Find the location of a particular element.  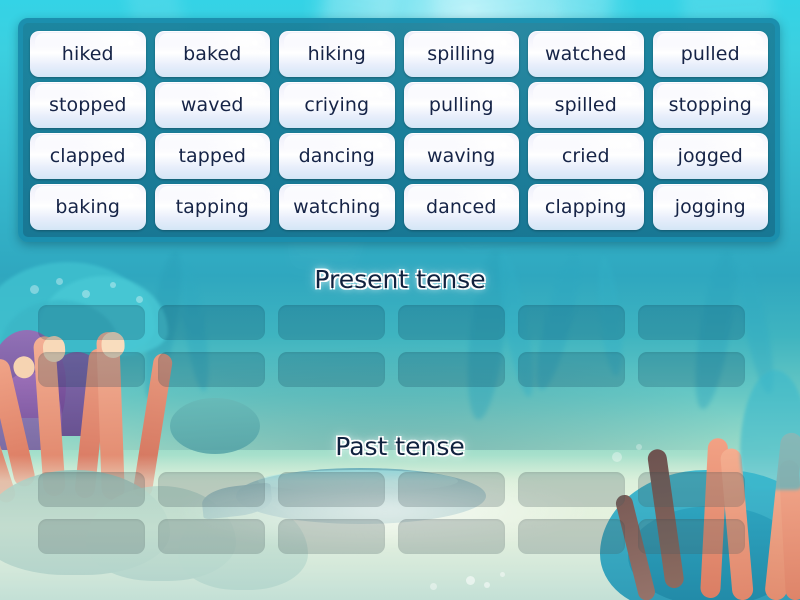

word-tile-label: stopping is located at coordinates (710, 105).